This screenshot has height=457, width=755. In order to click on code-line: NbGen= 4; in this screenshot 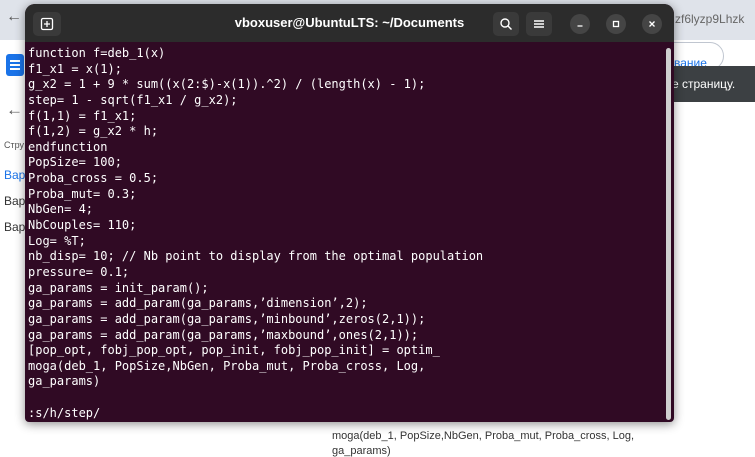, I will do `click(61, 209)`.